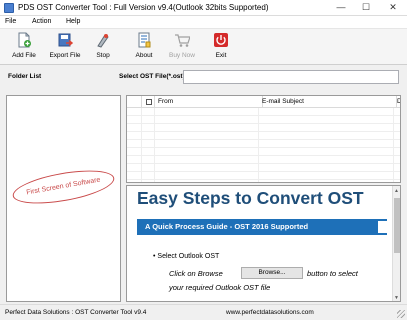 The height and width of the screenshot is (320, 407). I want to click on power-icon, so click(221, 40).